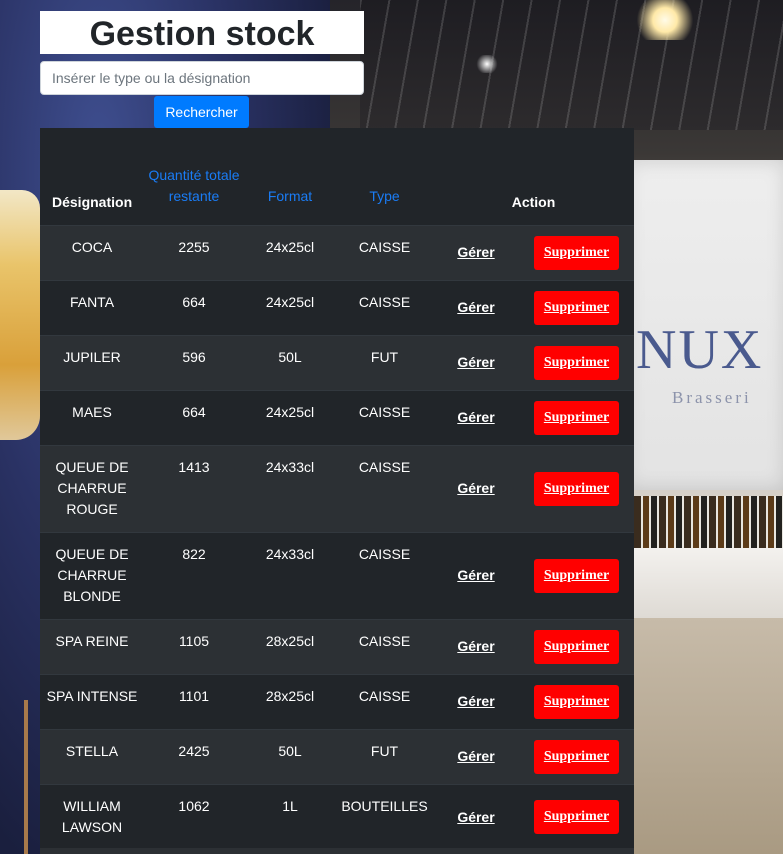 The width and height of the screenshot is (783, 854). Describe the element at coordinates (14, 777) in the screenshot. I see `stool-image` at that location.